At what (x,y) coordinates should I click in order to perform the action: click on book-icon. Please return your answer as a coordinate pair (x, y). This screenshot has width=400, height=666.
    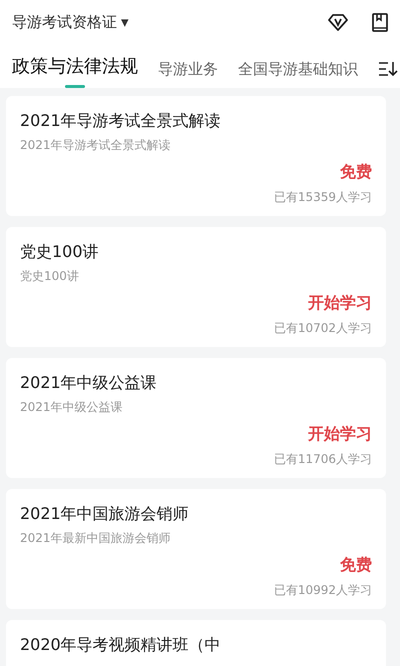
    Looking at the image, I should click on (380, 22).